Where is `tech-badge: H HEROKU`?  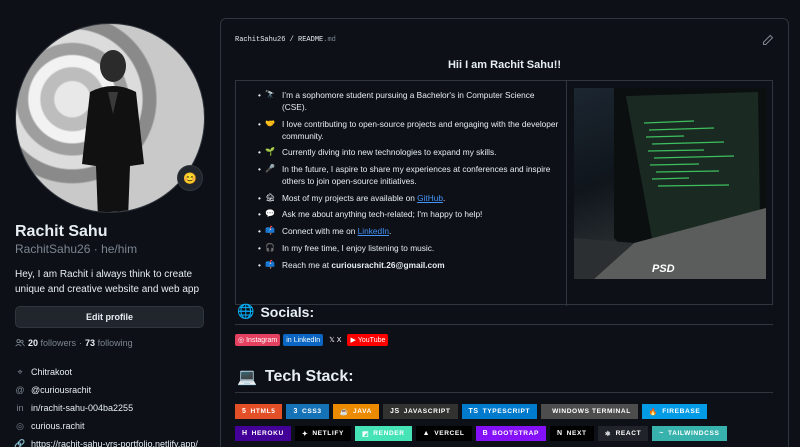 tech-badge: H HEROKU is located at coordinates (263, 433).